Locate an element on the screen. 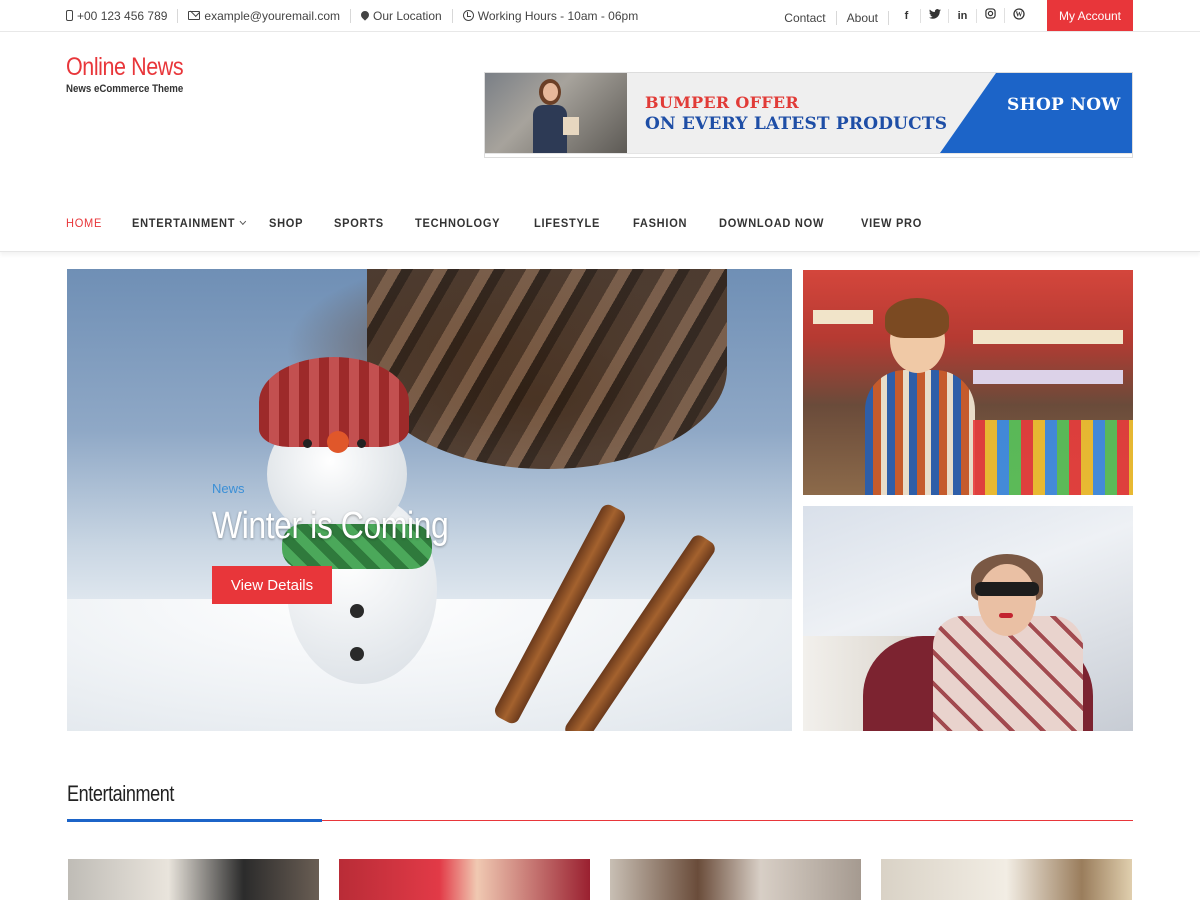 The width and height of the screenshot is (1200, 900). woman-sunglasses is located at coordinates (1007, 589).